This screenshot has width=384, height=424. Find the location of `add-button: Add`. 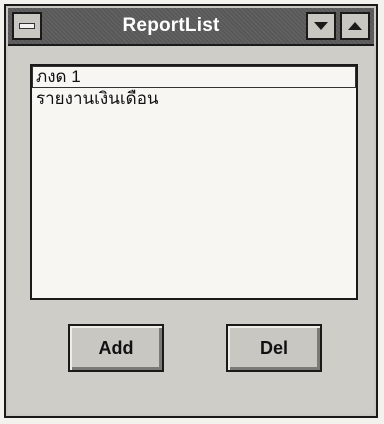

add-button: Add is located at coordinates (116, 348).